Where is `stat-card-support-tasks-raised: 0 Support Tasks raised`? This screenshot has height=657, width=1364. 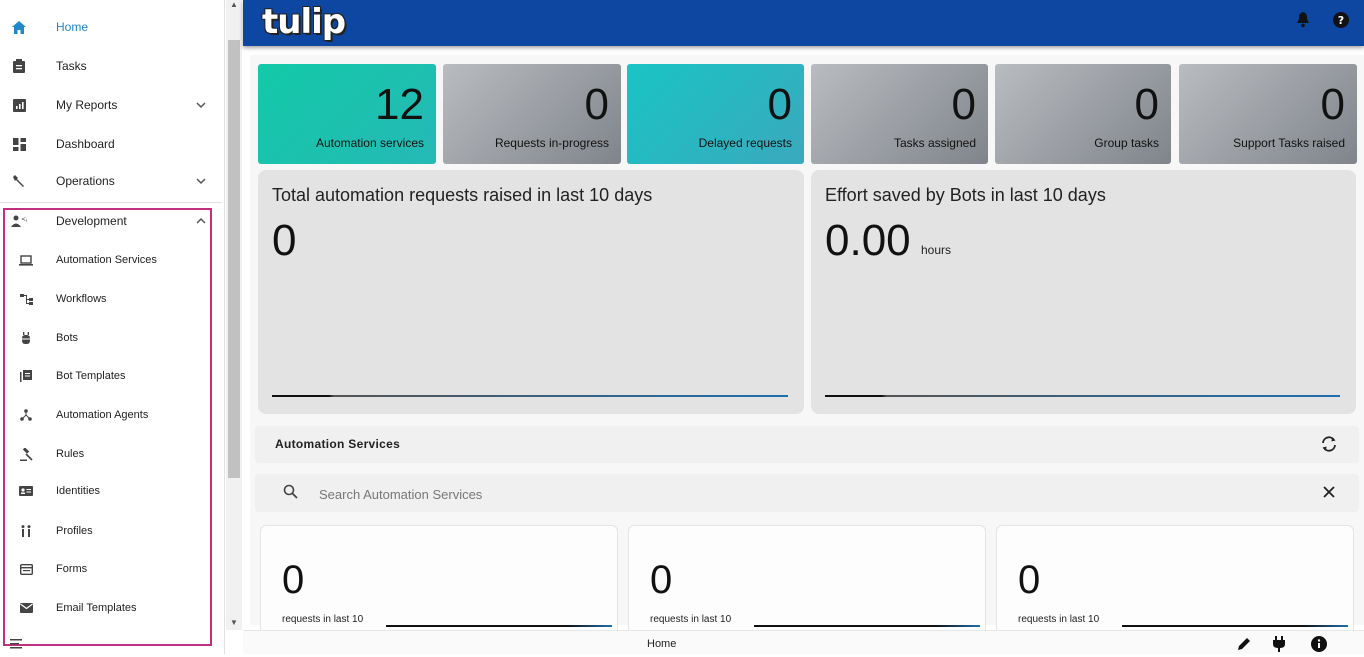
stat-card-support-tasks-raised: 0 Support Tasks raised is located at coordinates (1268, 114).